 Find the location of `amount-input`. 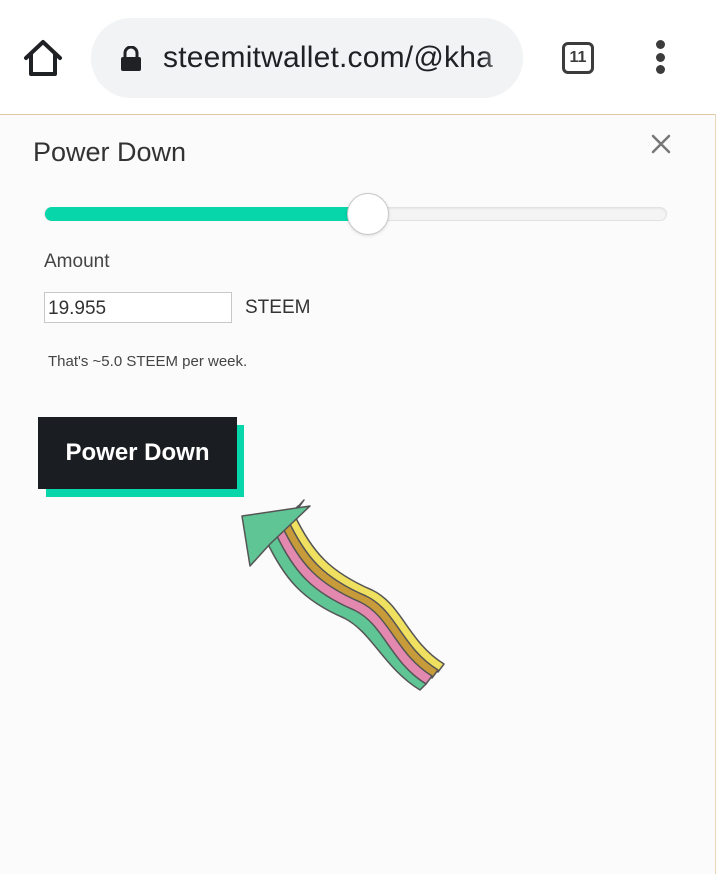

amount-input is located at coordinates (138, 307).